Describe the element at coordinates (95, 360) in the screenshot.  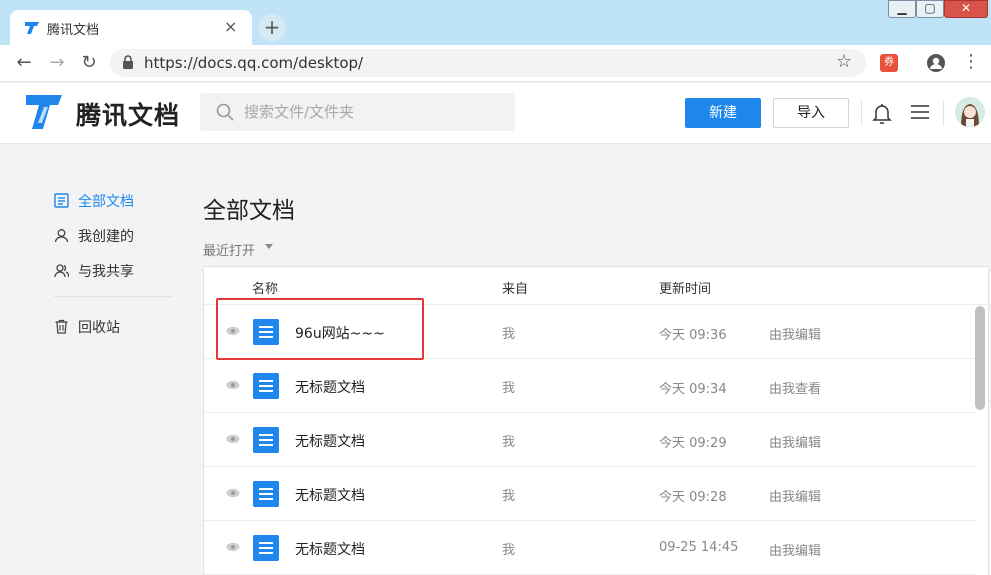
I see `sidebar: 全部文档 我创建的 与我共享 回收站` at that location.